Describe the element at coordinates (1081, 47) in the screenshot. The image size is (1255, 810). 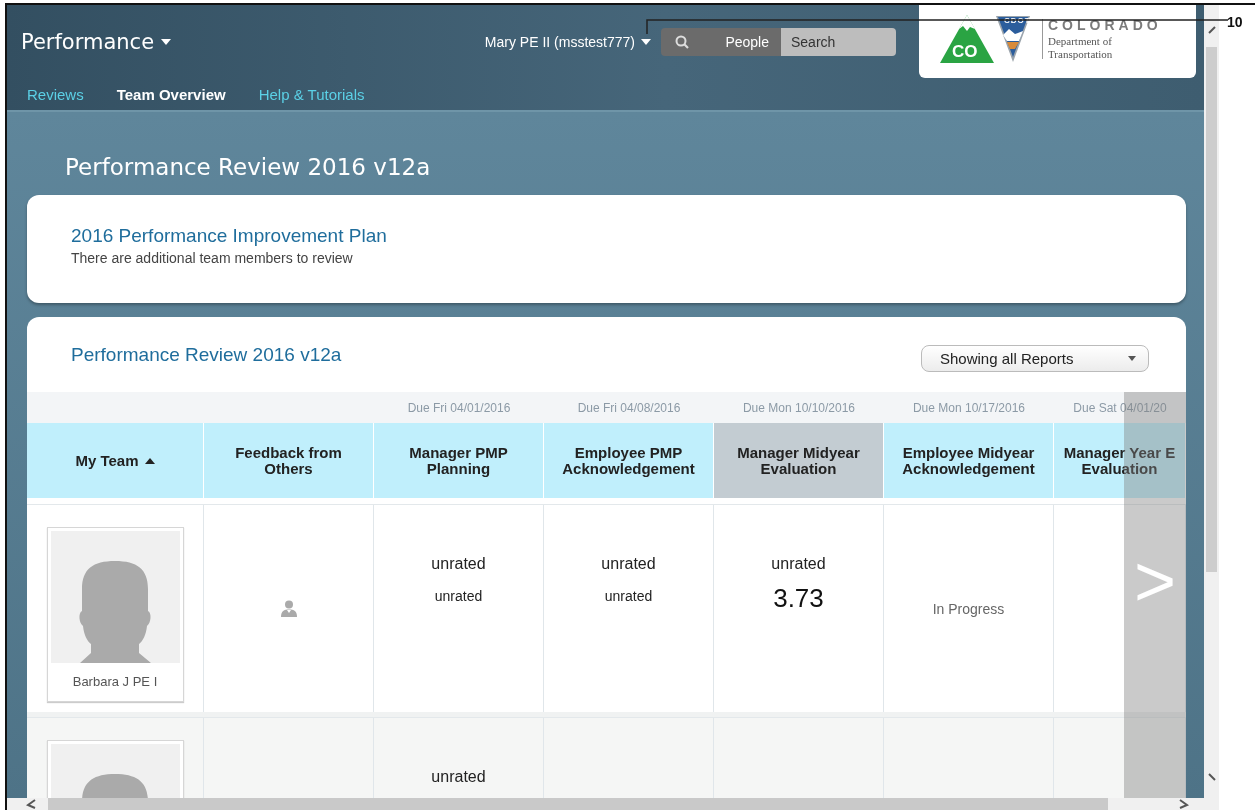
I see `logo-subtitle: Department of Transportation` at that location.